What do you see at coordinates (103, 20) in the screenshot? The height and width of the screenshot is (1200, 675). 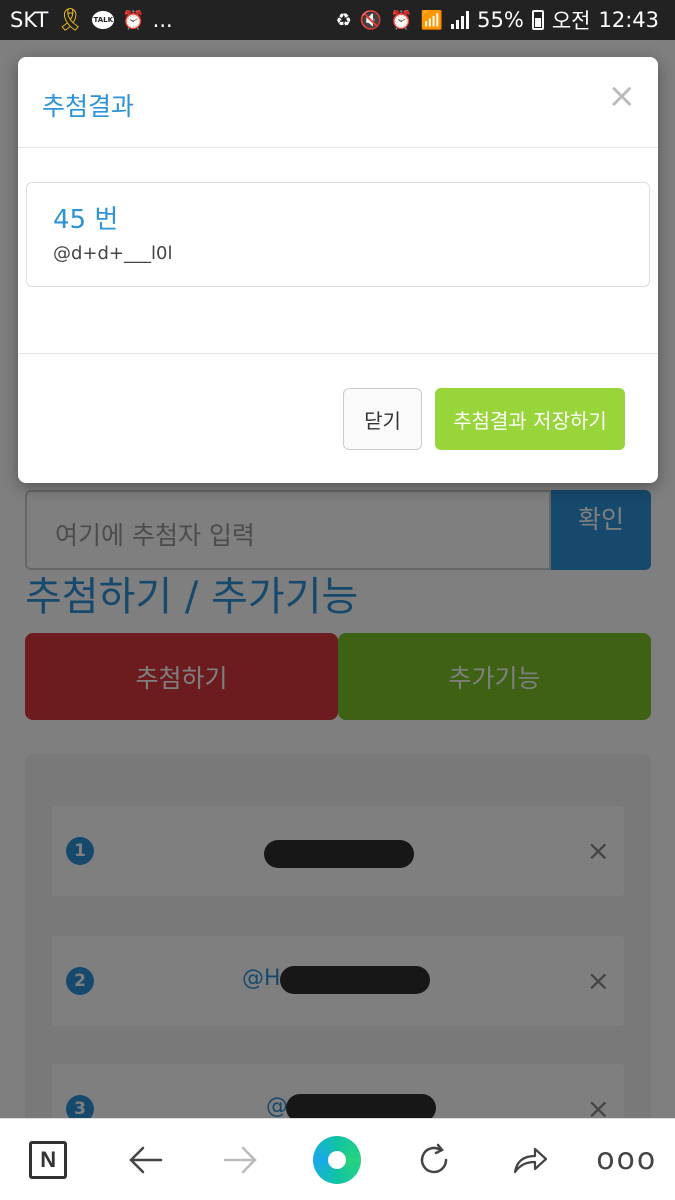 I see `talk-icon: TALK` at bounding box center [103, 20].